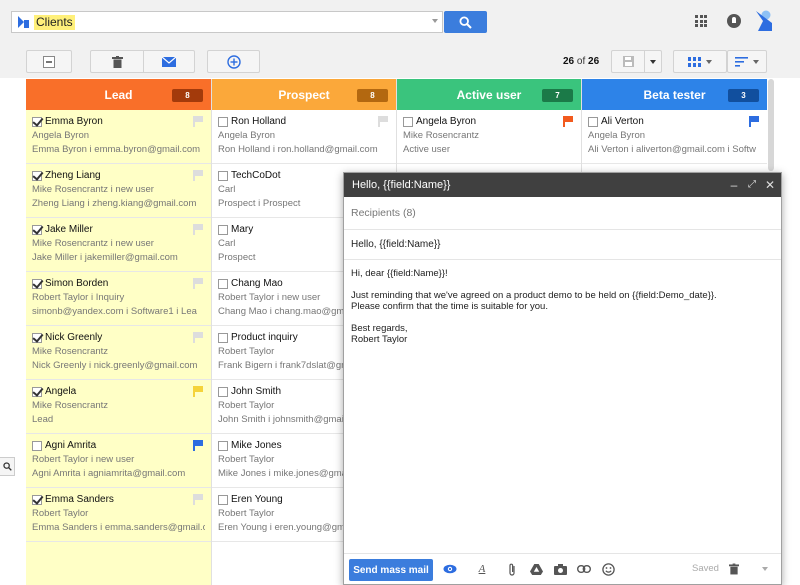  I want to click on drive-icon, so click(536, 569).